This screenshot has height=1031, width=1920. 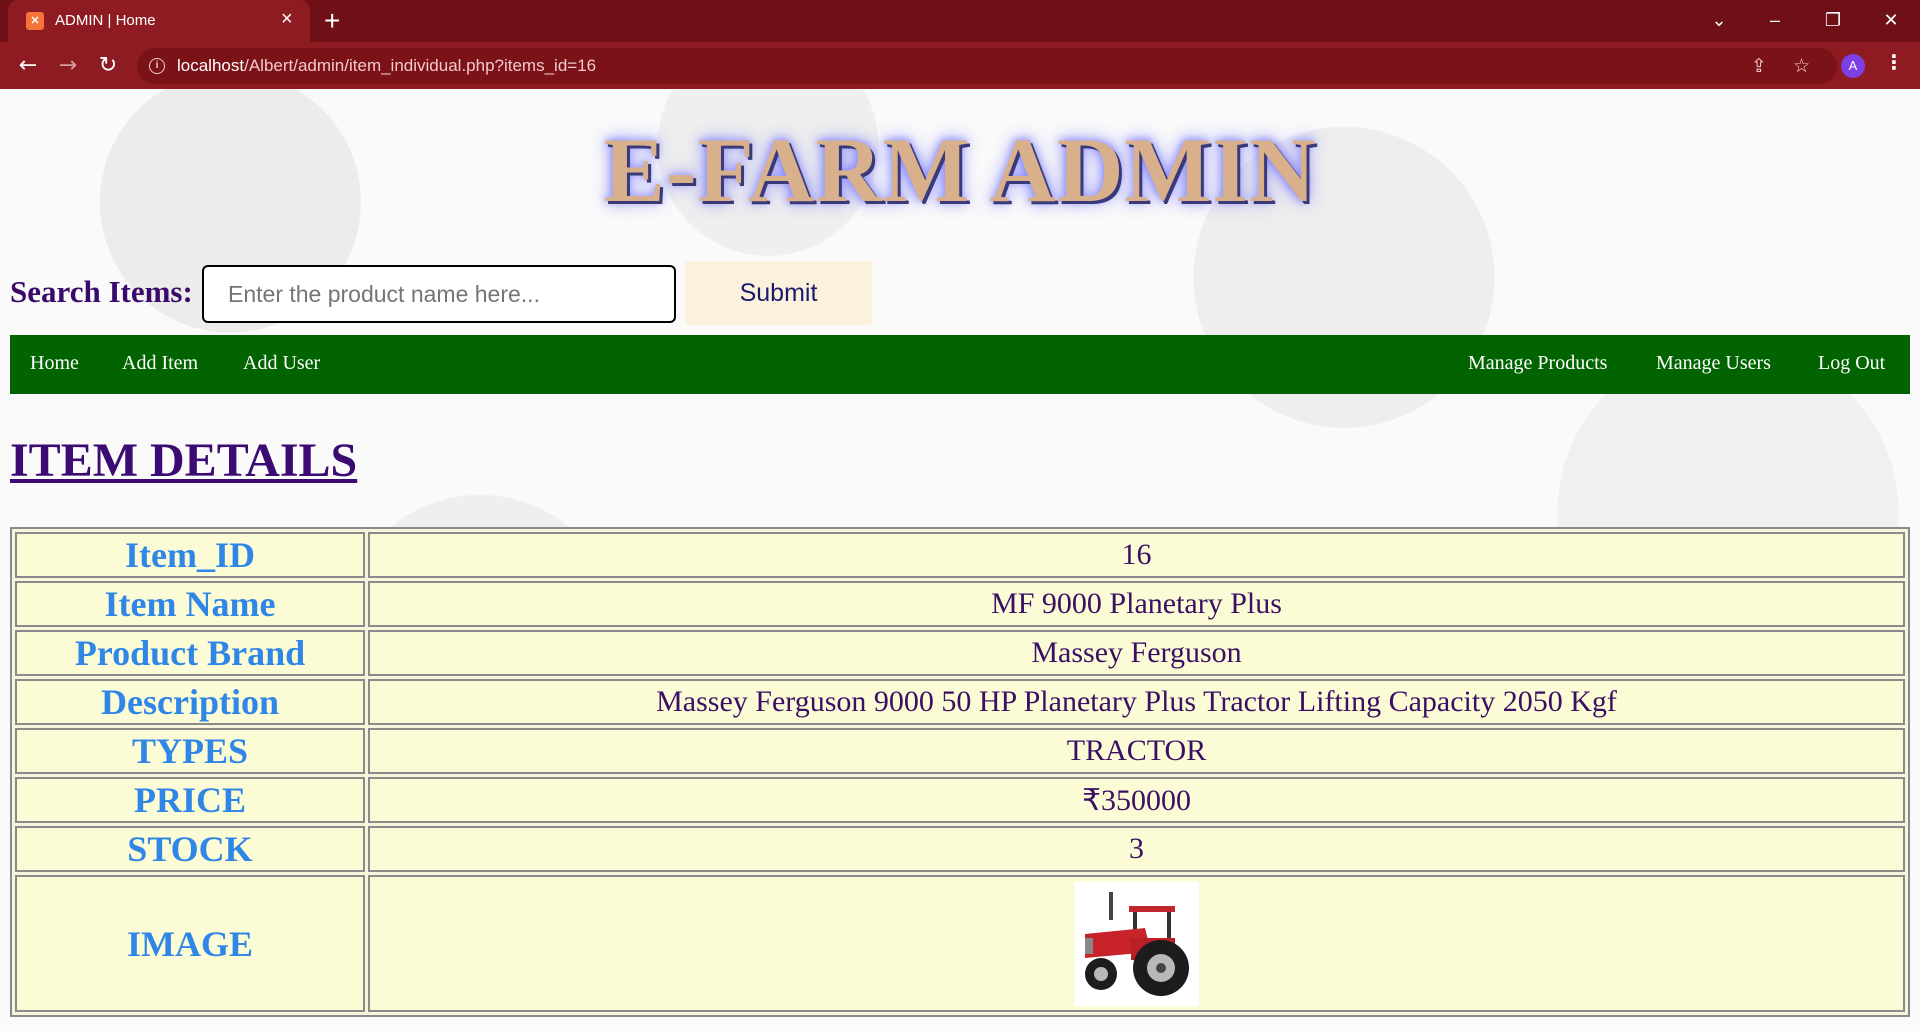 I want to click on nav-add-user: Add User, so click(x=281, y=363).